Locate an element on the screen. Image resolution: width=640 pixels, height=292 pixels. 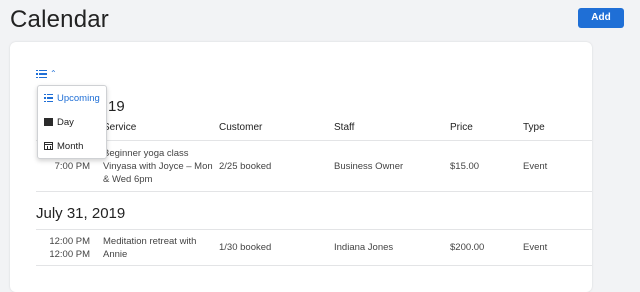
view-toggle-button: ⌃ is located at coordinates (46, 74).